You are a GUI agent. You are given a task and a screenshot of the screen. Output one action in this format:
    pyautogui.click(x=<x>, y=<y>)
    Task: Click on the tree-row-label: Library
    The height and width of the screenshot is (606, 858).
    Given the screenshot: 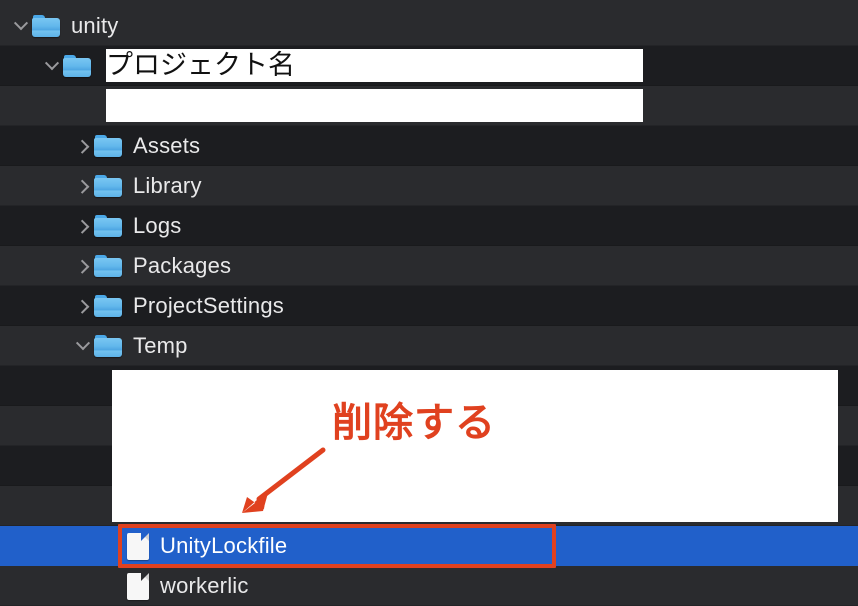 What is the action you would take?
    pyautogui.click(x=167, y=185)
    